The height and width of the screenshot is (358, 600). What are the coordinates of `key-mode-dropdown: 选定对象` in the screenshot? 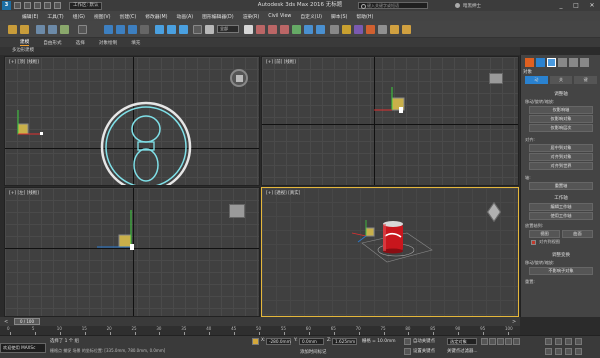 It's located at (462, 341).